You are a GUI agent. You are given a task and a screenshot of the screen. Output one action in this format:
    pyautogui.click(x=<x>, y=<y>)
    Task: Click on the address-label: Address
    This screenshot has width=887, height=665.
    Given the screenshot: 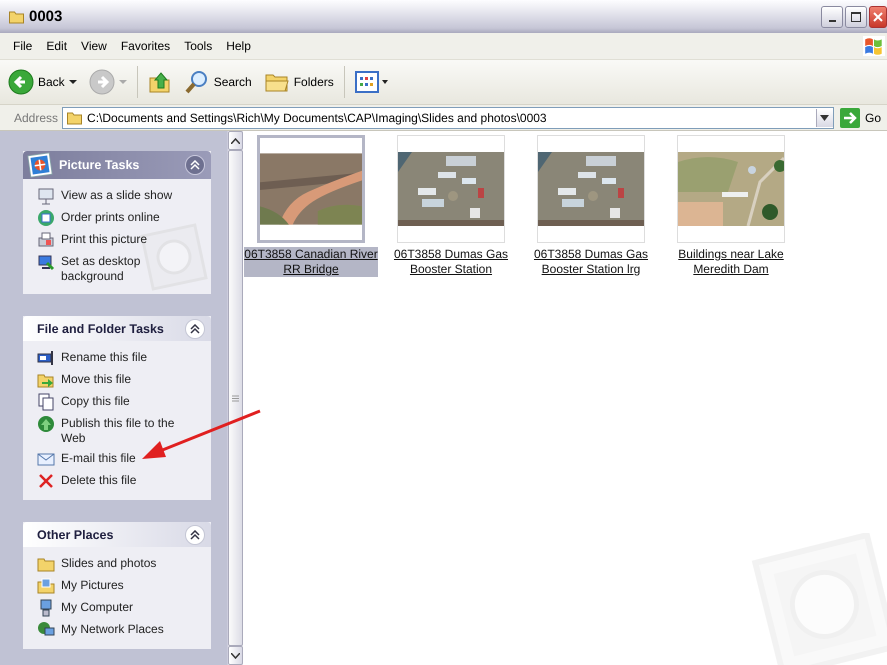 What is the action you would take?
    pyautogui.click(x=36, y=117)
    